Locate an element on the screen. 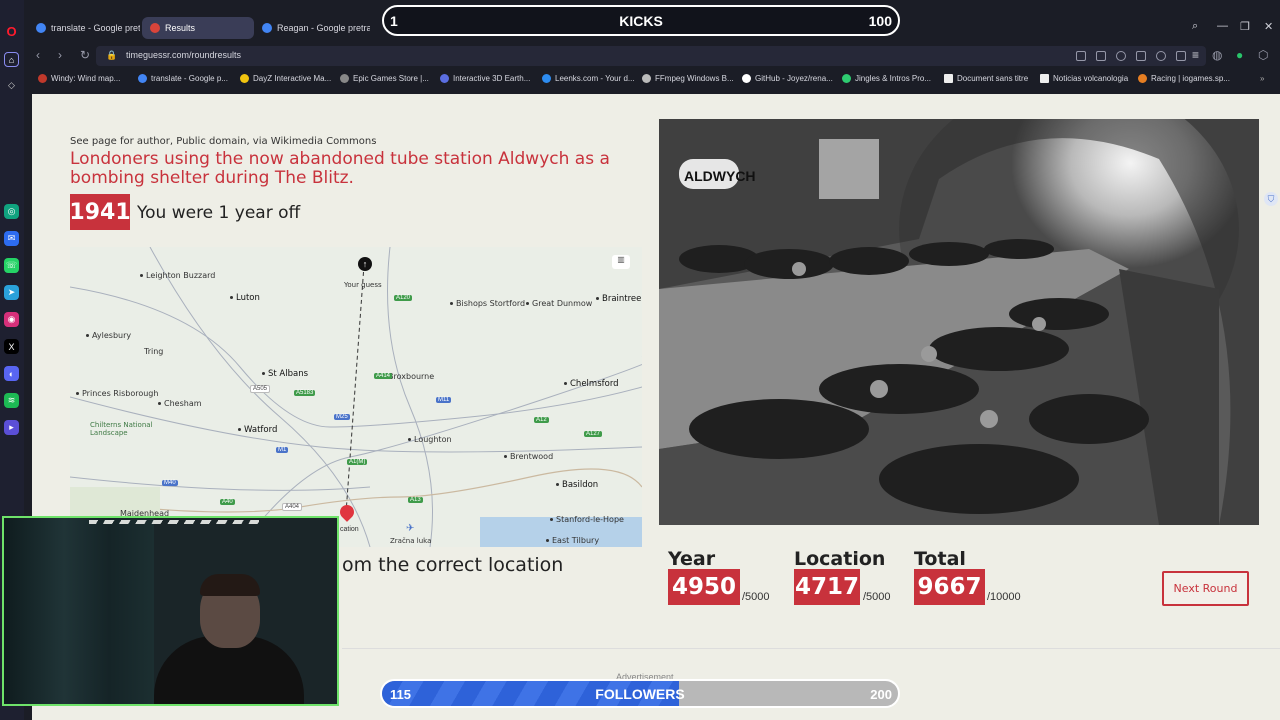 This screenshot has width=1280, height=720. map-label: Loughton is located at coordinates (430, 439).